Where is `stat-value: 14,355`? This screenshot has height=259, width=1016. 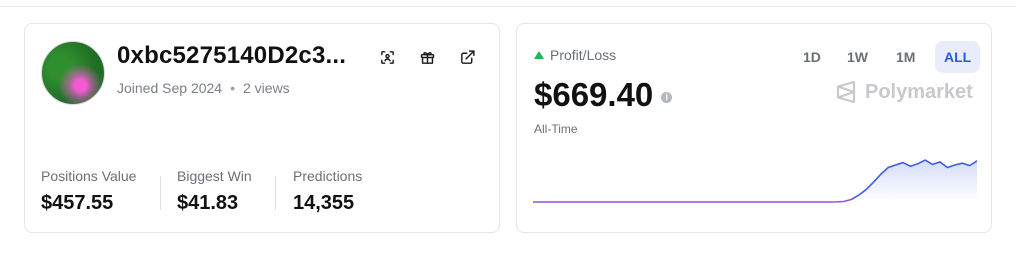
stat-value: 14,355 is located at coordinates (324, 203).